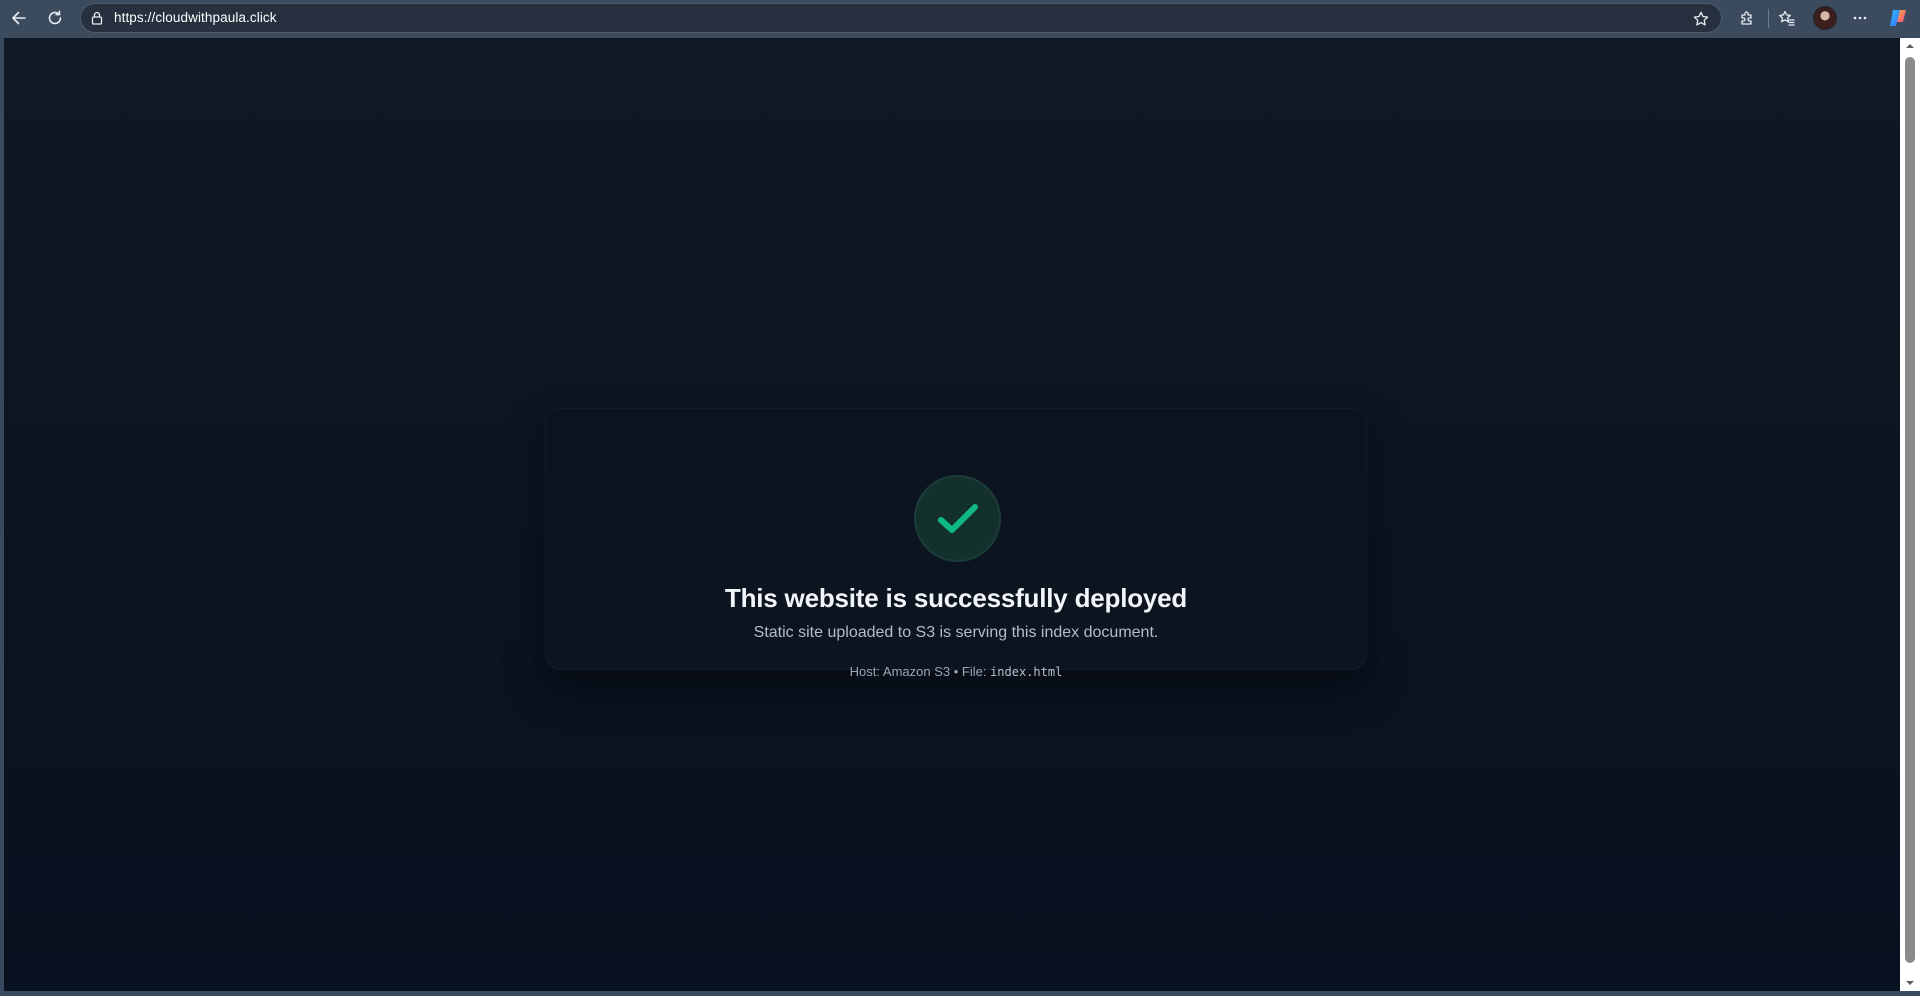  What do you see at coordinates (1825, 18) in the screenshot?
I see `profile-avatar` at bounding box center [1825, 18].